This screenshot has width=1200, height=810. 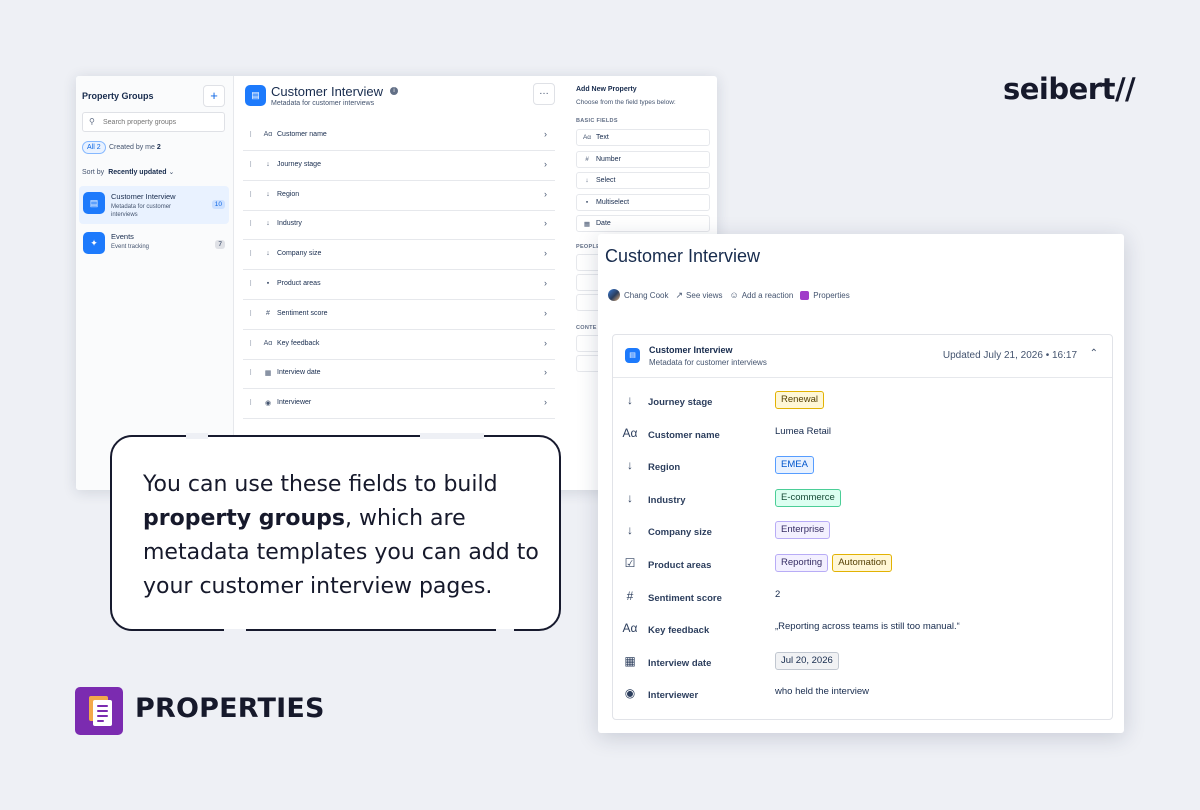 What do you see at coordinates (862, 563) in the screenshot?
I see `value-tag: Automation` at bounding box center [862, 563].